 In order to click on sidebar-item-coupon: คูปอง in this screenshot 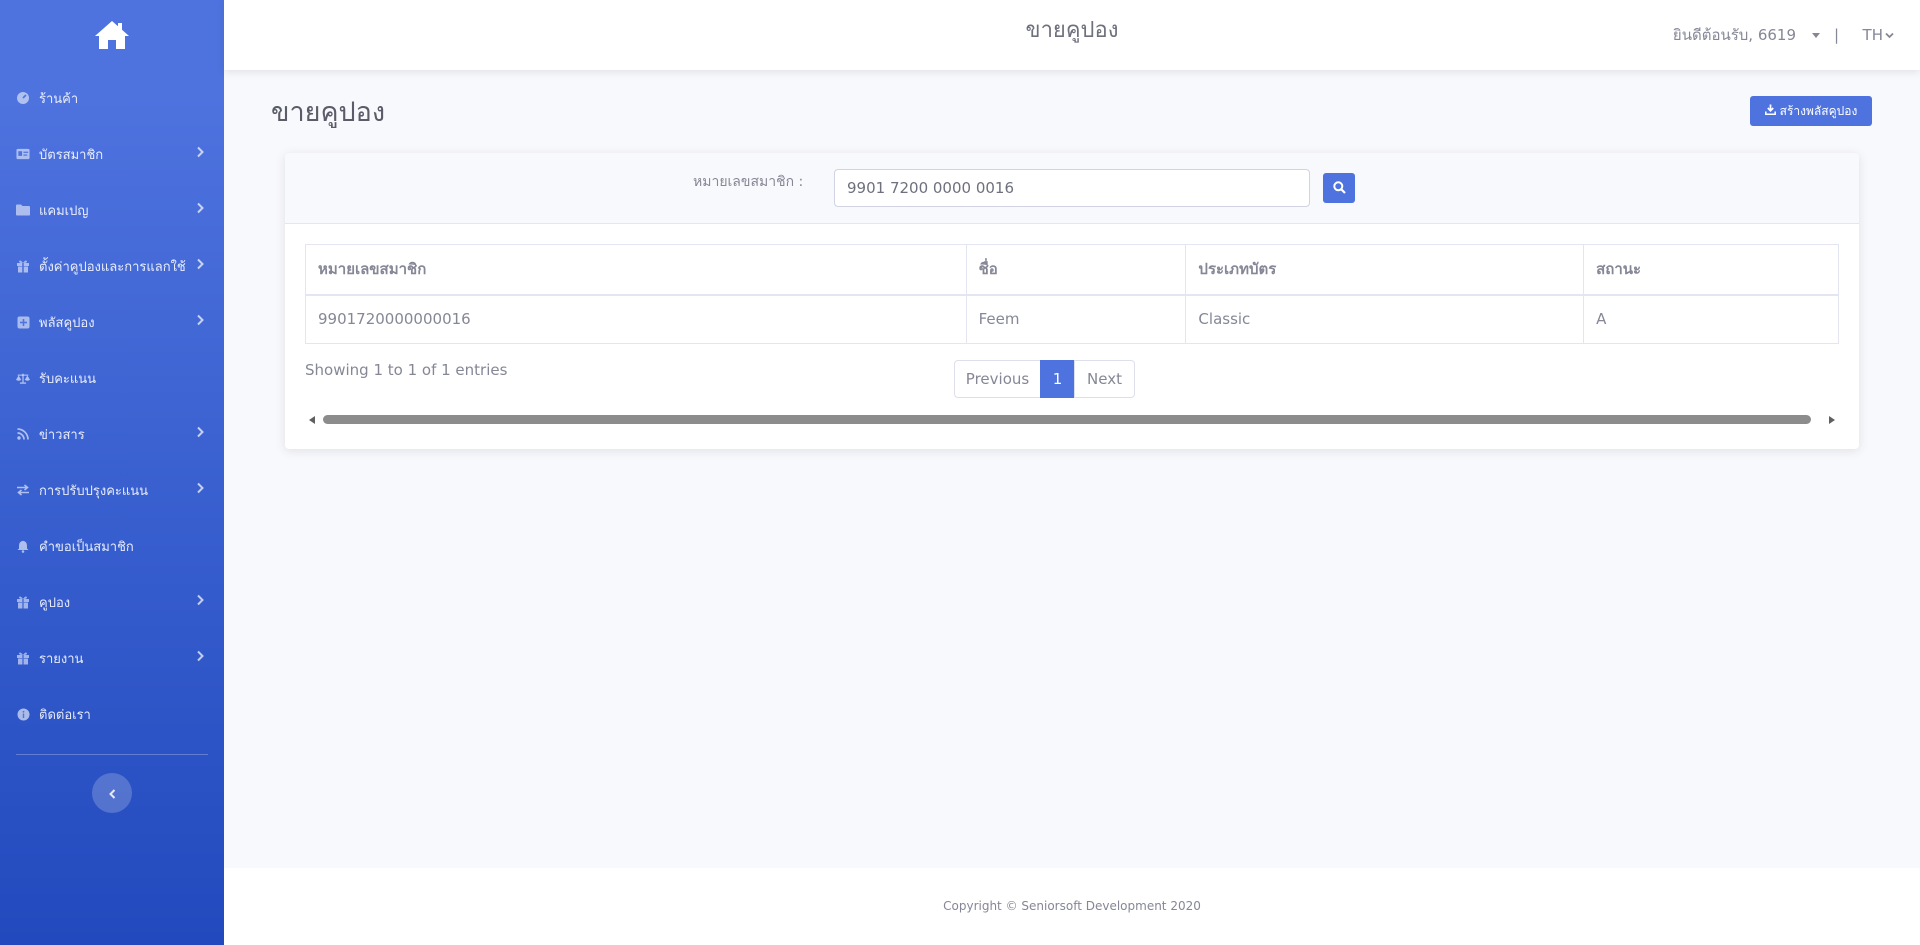, I will do `click(112, 602)`.